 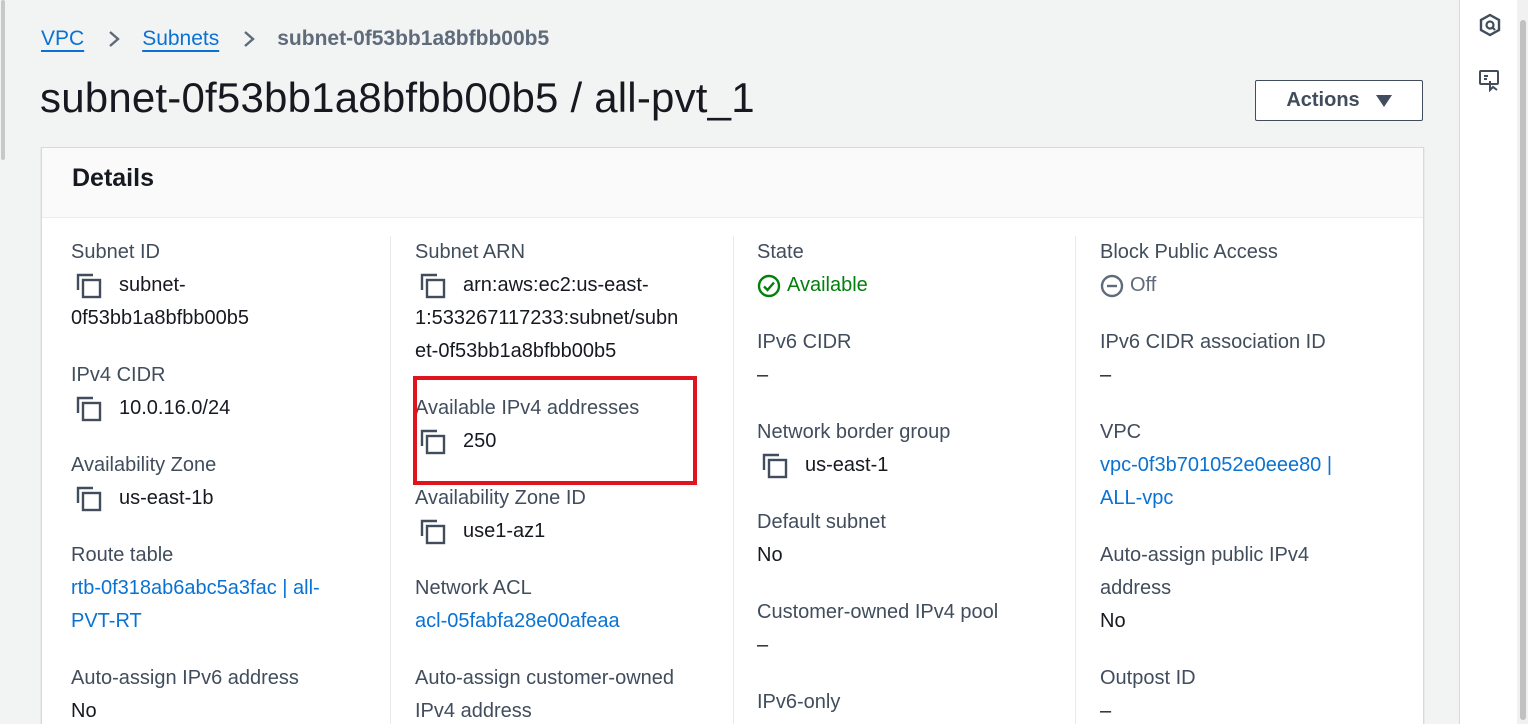 I want to click on route-table-link-line2: PVT-RT, so click(x=106, y=621).